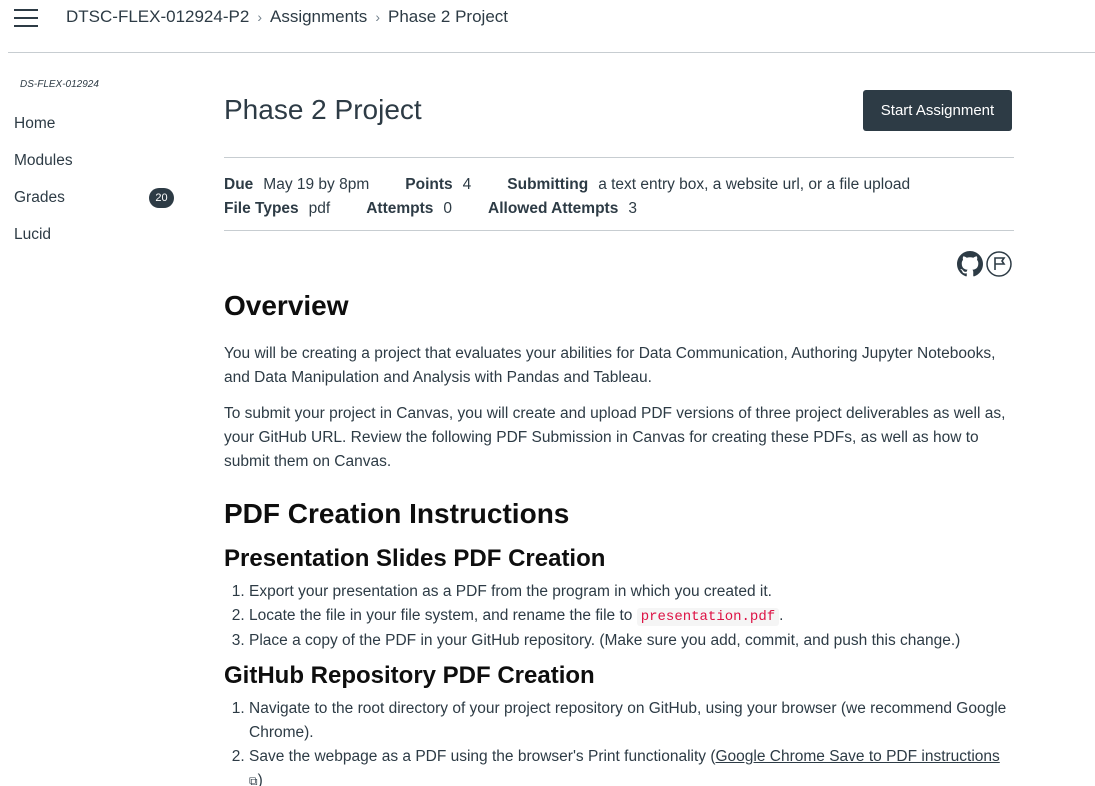 This screenshot has width=1095, height=786. I want to click on due-label: Due, so click(239, 184).